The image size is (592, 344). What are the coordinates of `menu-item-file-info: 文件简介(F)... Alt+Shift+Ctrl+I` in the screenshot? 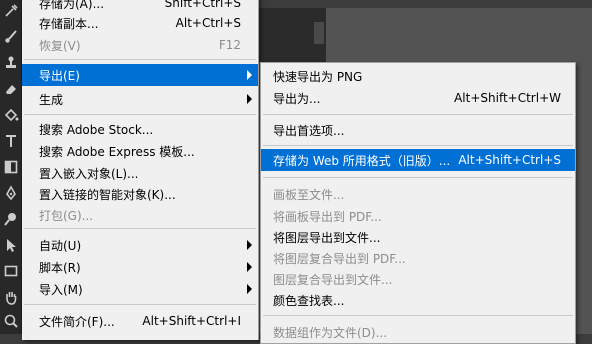 It's located at (140, 321).